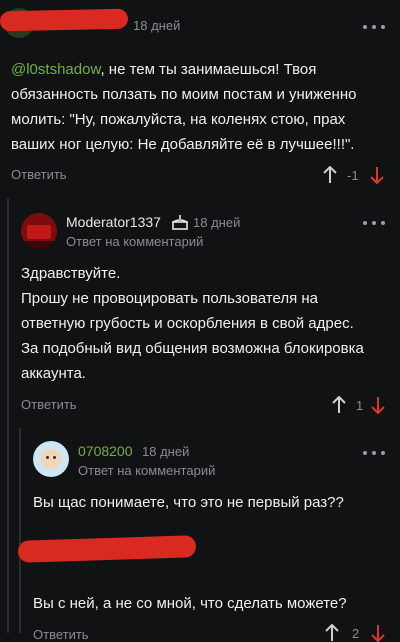  I want to click on comment-author: 0708200, so click(105, 451).